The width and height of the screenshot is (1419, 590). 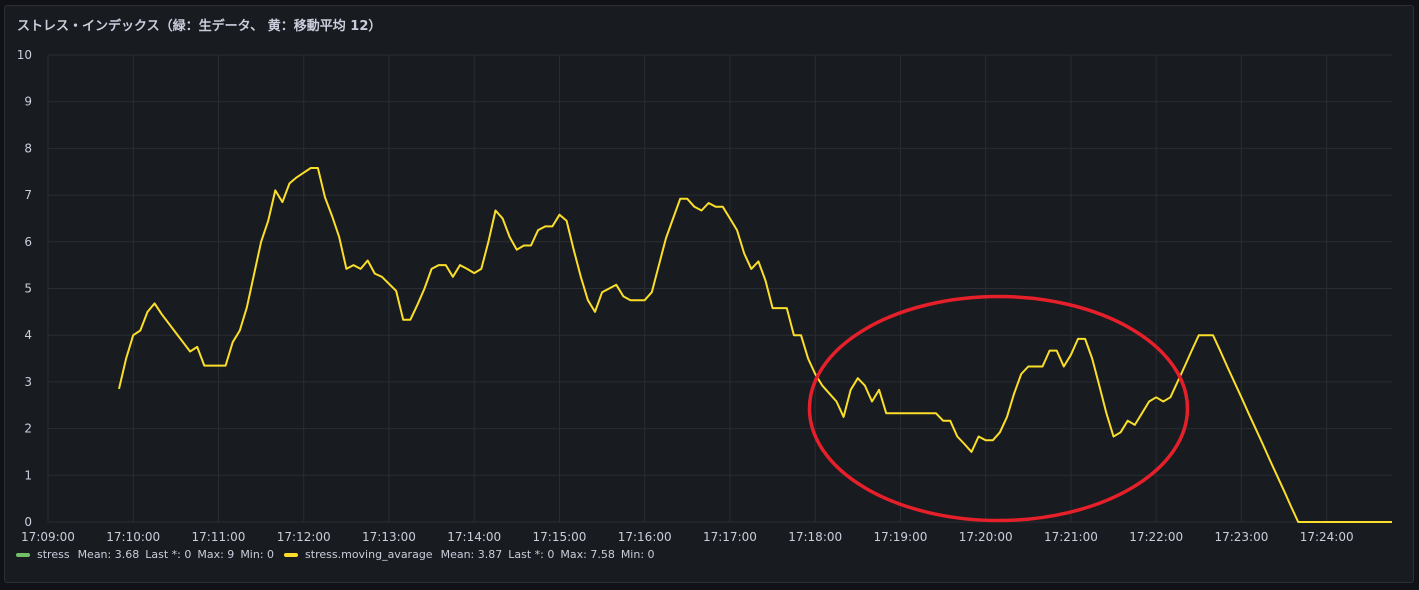 I want to click on legend-series-name: stress, so click(x=53, y=554).